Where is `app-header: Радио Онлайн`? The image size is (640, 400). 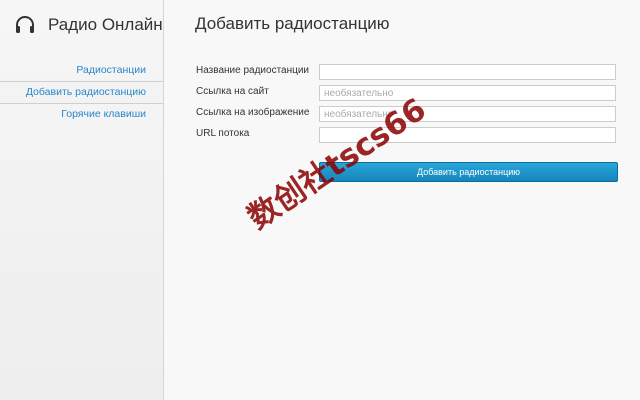 app-header: Радио Онлайн is located at coordinates (88, 25).